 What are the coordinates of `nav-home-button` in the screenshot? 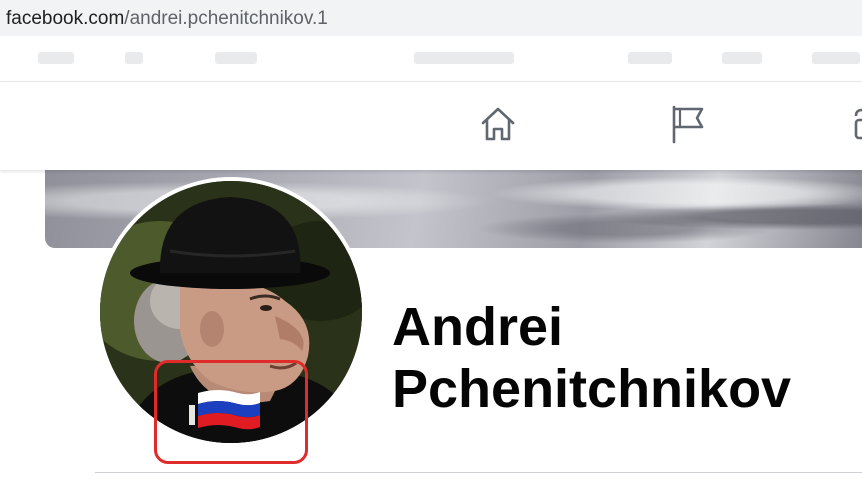 It's located at (498, 126).